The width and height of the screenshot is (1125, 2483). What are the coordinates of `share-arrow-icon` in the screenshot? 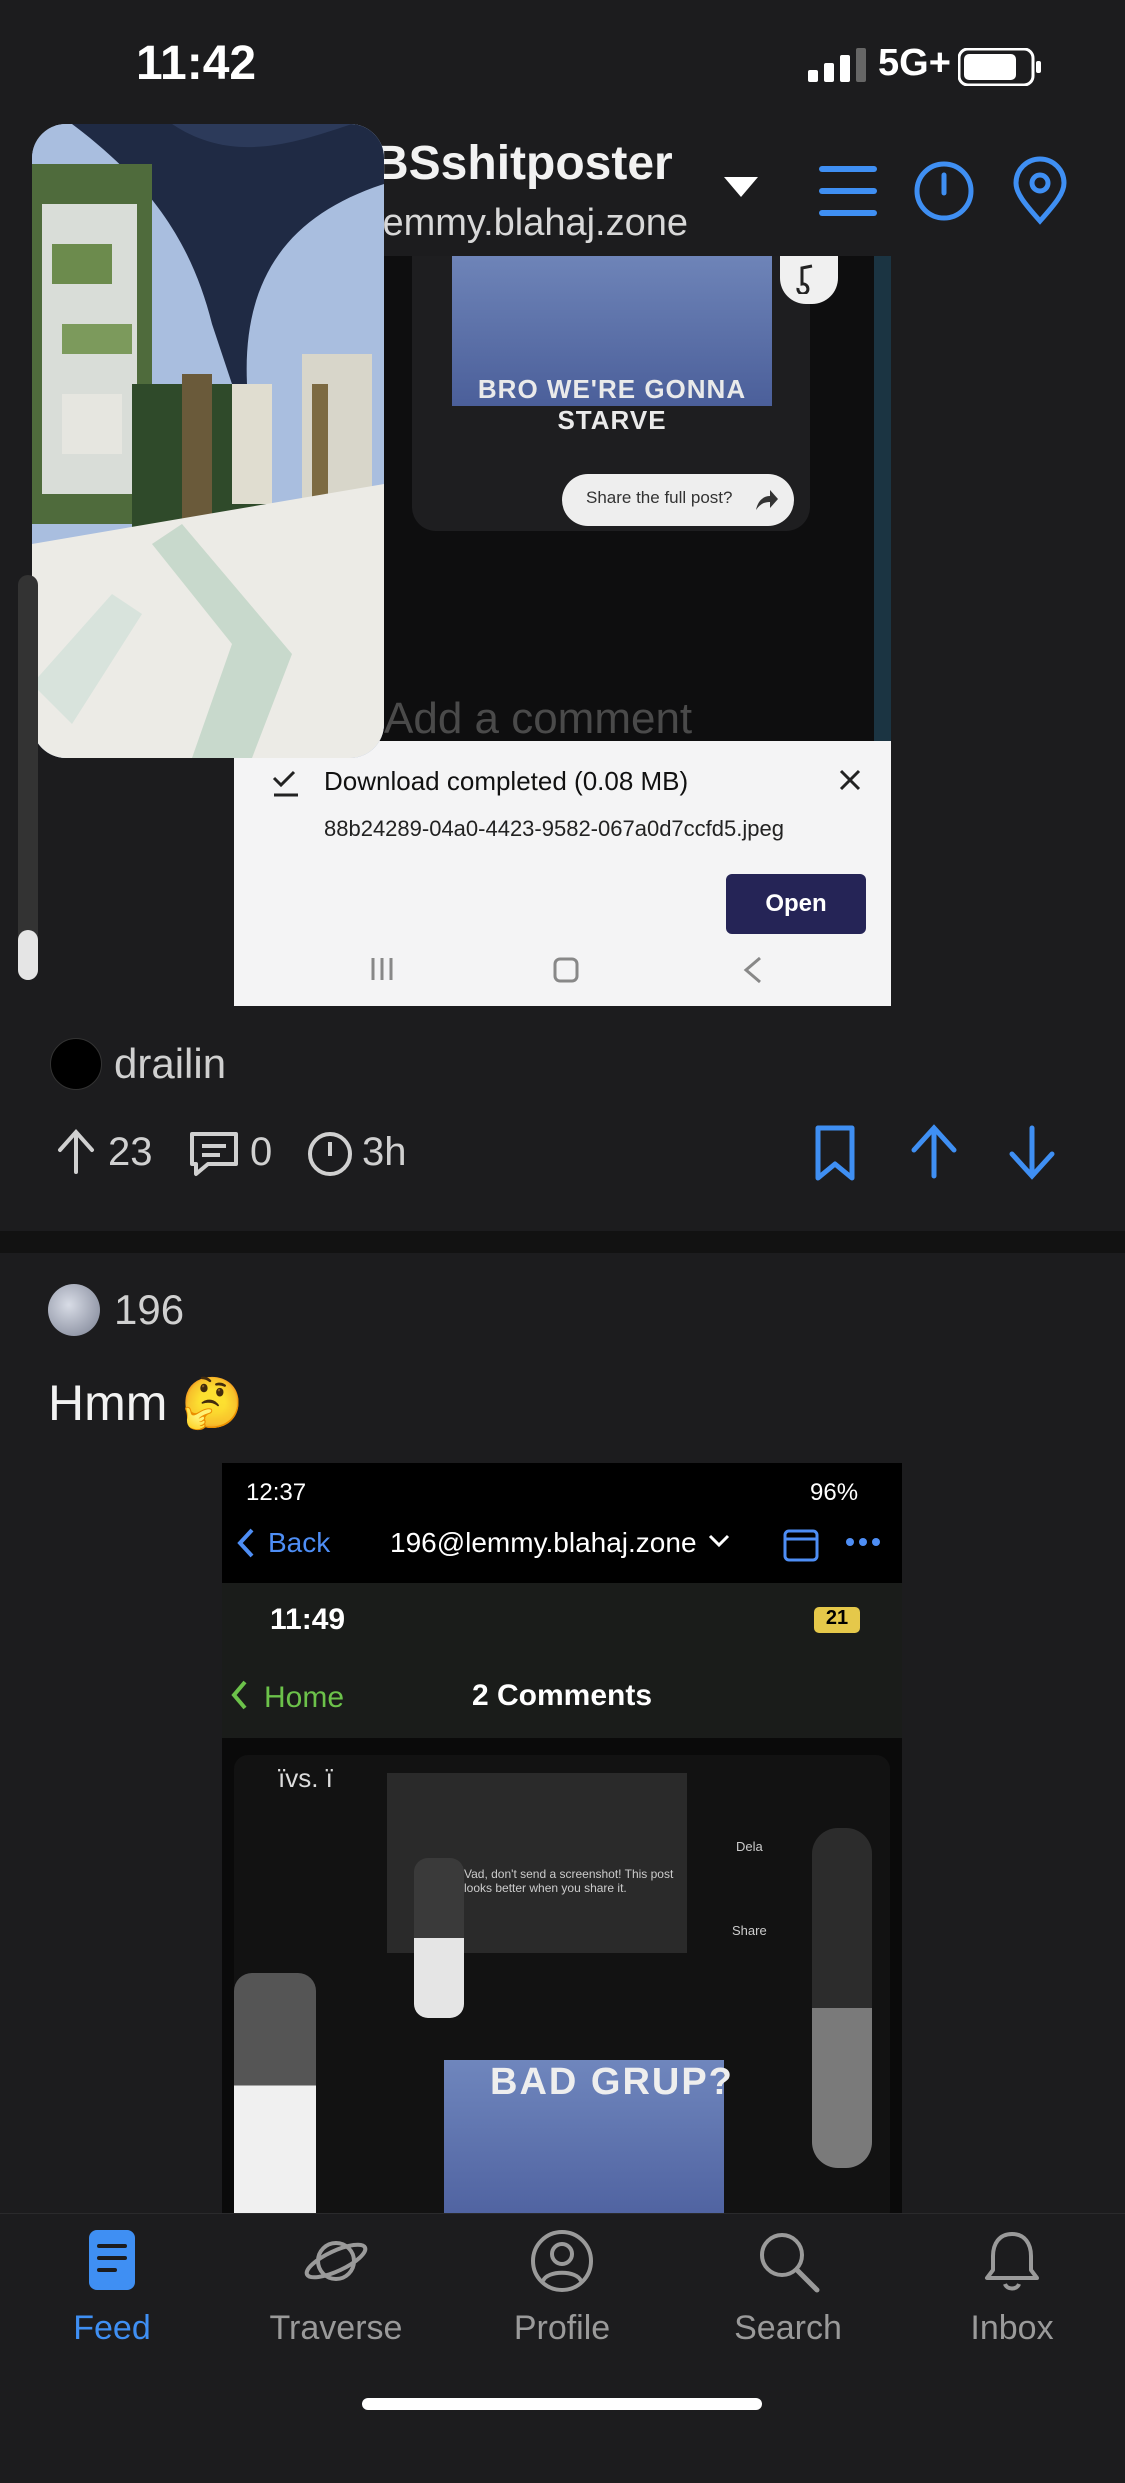 It's located at (767, 500).